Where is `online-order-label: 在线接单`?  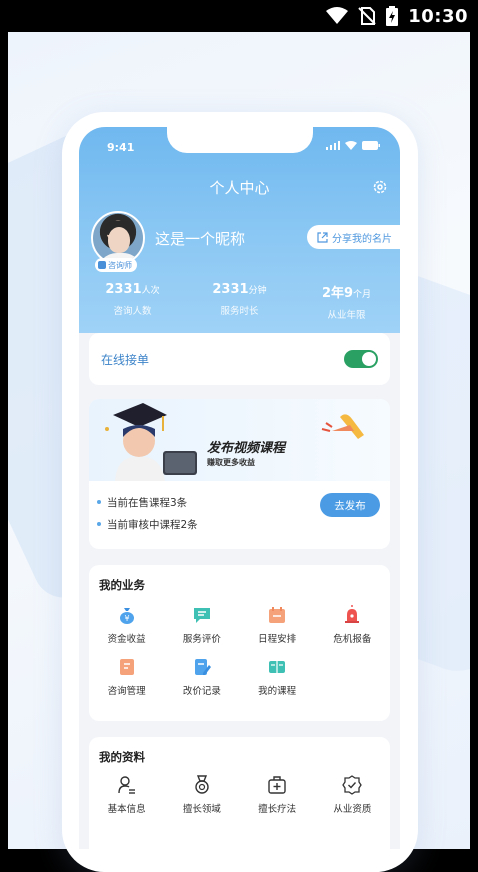
online-order-label: 在线接单 is located at coordinates (125, 359).